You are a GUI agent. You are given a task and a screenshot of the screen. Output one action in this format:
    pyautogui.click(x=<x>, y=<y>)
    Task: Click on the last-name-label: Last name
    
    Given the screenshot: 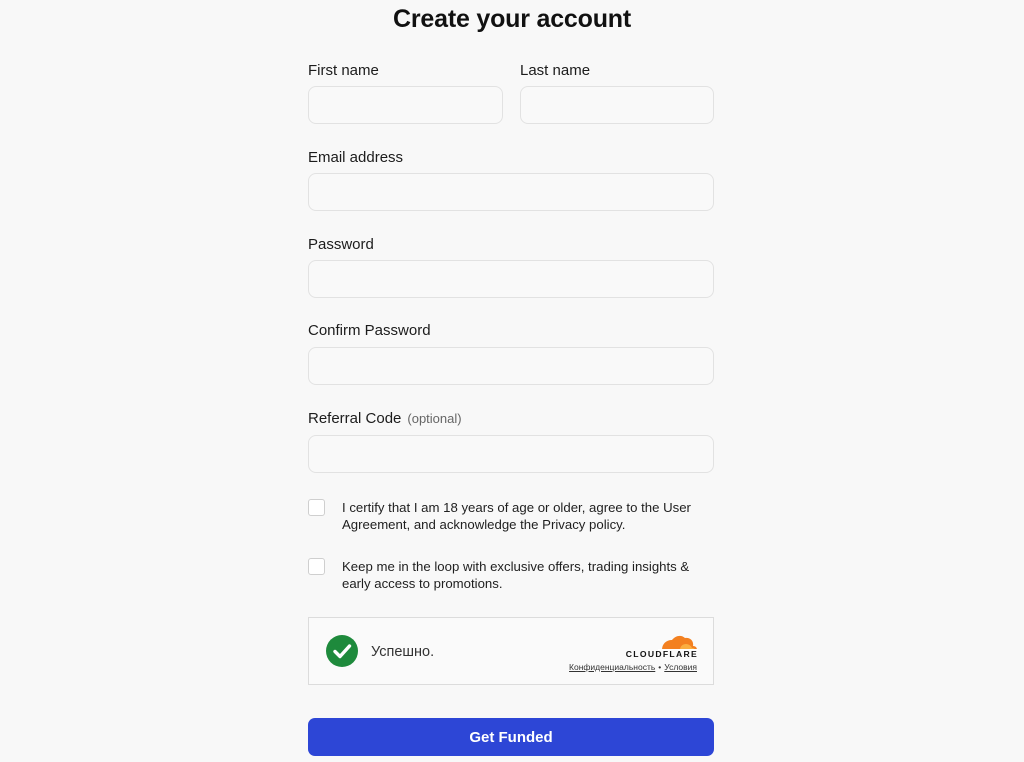 What is the action you would take?
    pyautogui.click(x=555, y=70)
    